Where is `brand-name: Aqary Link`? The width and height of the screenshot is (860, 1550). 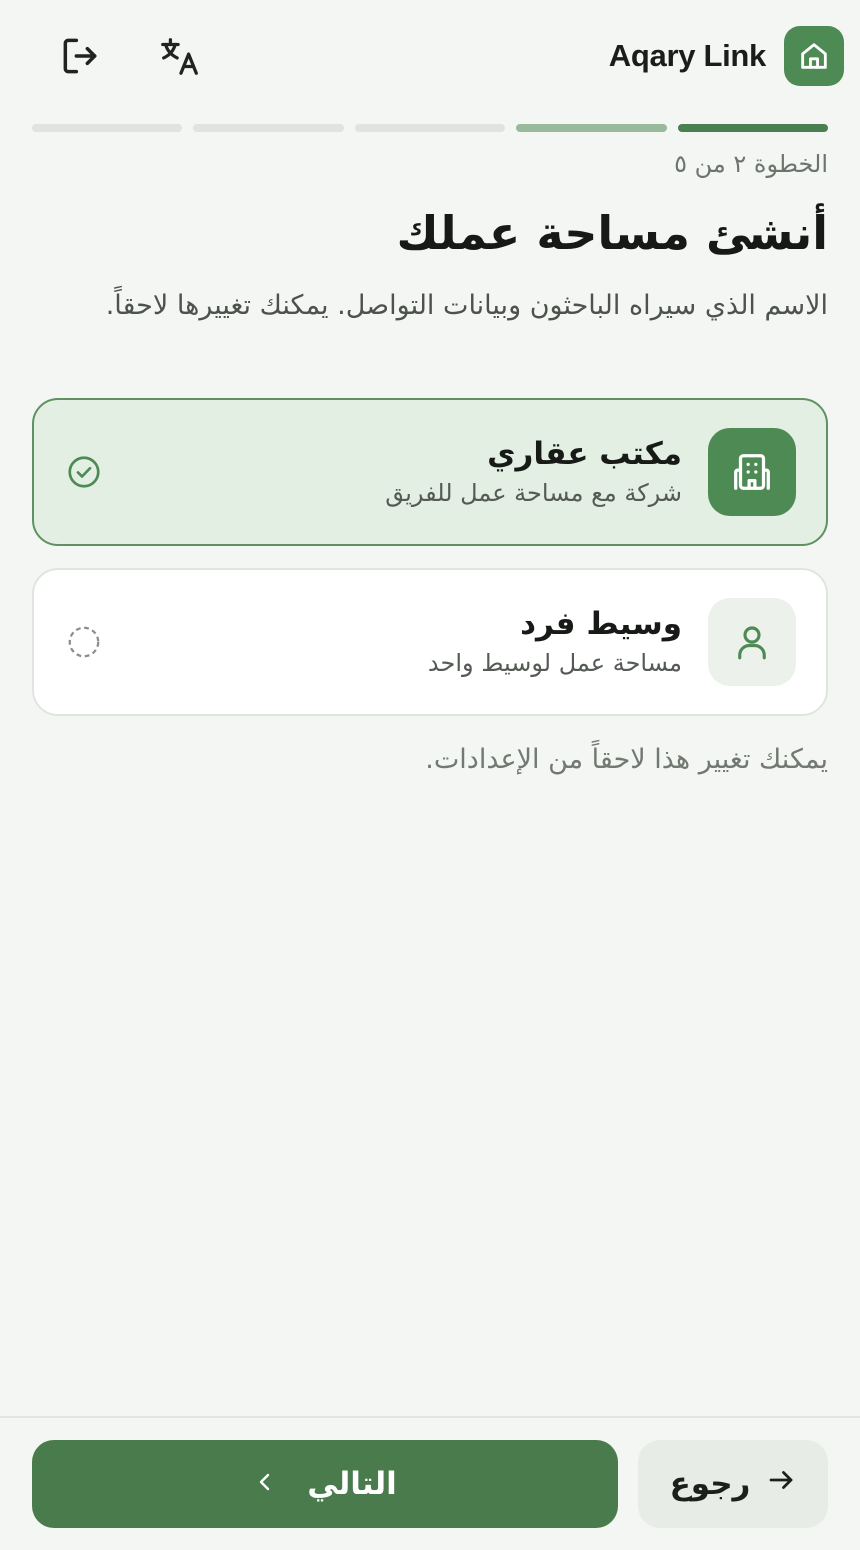
brand-name: Aqary Link is located at coordinates (687, 55).